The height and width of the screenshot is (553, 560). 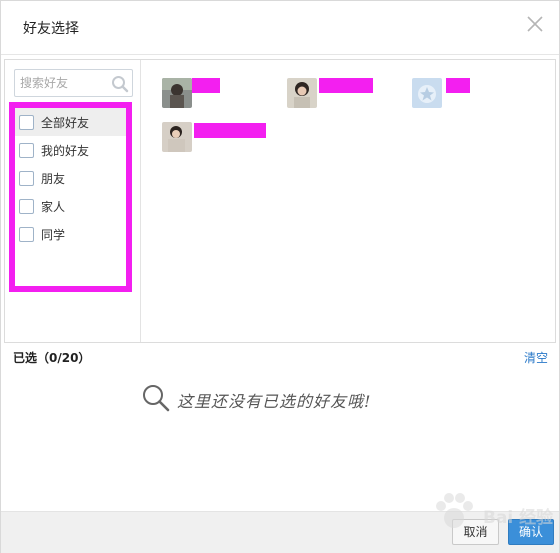 I want to click on dialog-title: 好友选择, so click(x=51, y=29).